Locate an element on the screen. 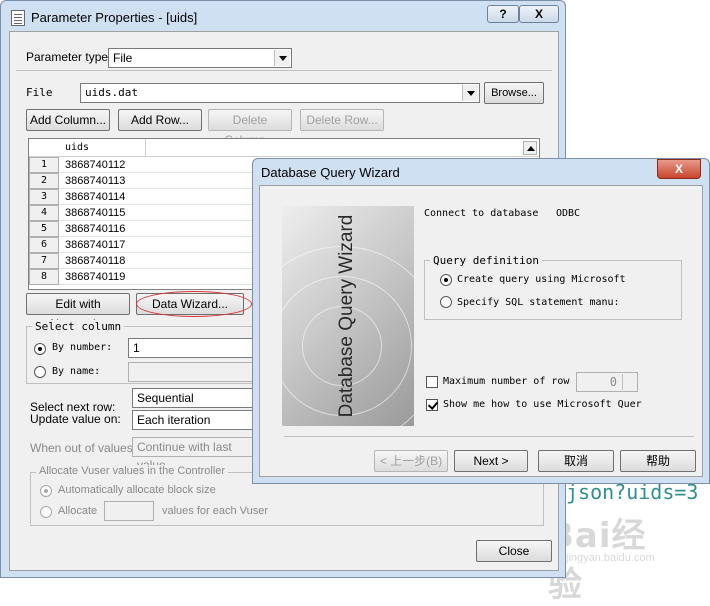 This screenshot has height=606, width=710. row-number: 8 is located at coordinates (44, 277).